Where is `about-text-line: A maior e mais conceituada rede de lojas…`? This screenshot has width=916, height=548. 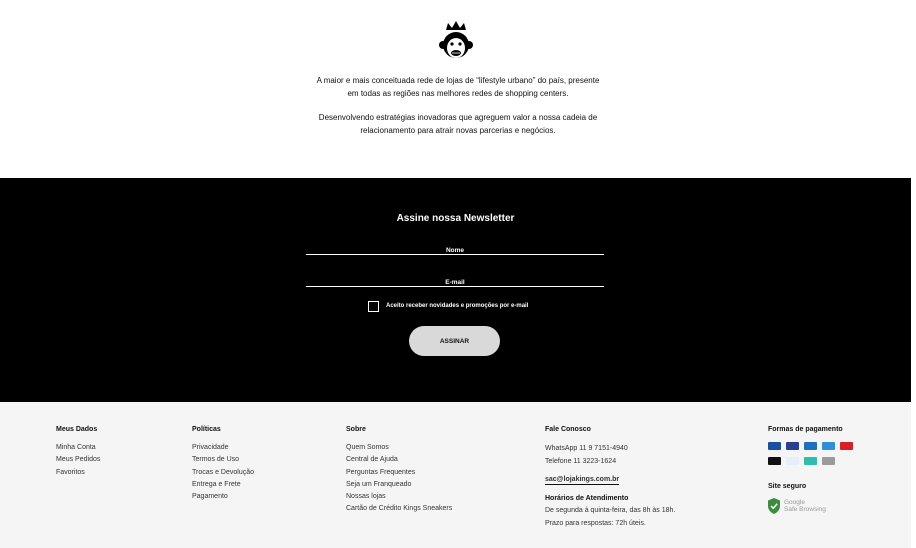
about-text-line: A maior e mais conceituada rede de lojas… is located at coordinates (458, 80).